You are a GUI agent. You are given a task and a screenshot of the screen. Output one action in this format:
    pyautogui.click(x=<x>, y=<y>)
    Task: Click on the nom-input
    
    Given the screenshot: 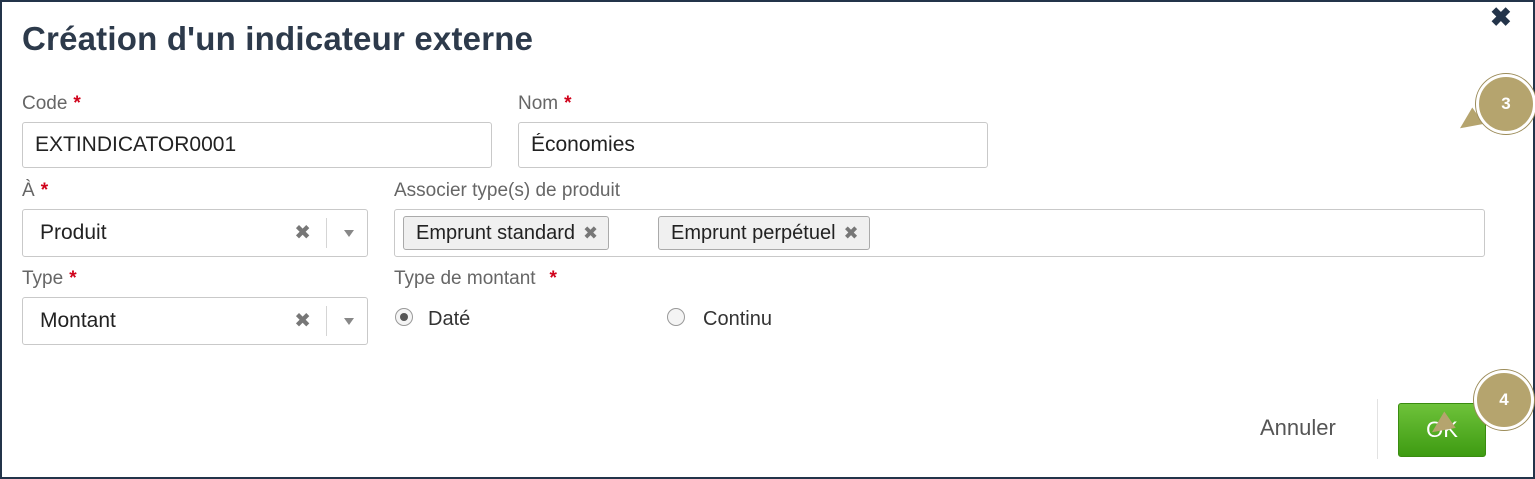 What is the action you would take?
    pyautogui.click(x=753, y=145)
    